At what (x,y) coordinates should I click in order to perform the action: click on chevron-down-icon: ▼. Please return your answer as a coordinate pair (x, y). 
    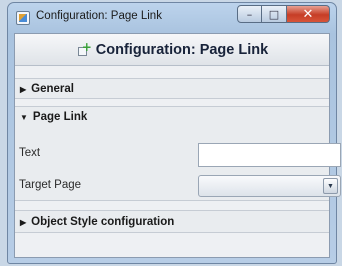
    Looking at the image, I should click on (330, 186).